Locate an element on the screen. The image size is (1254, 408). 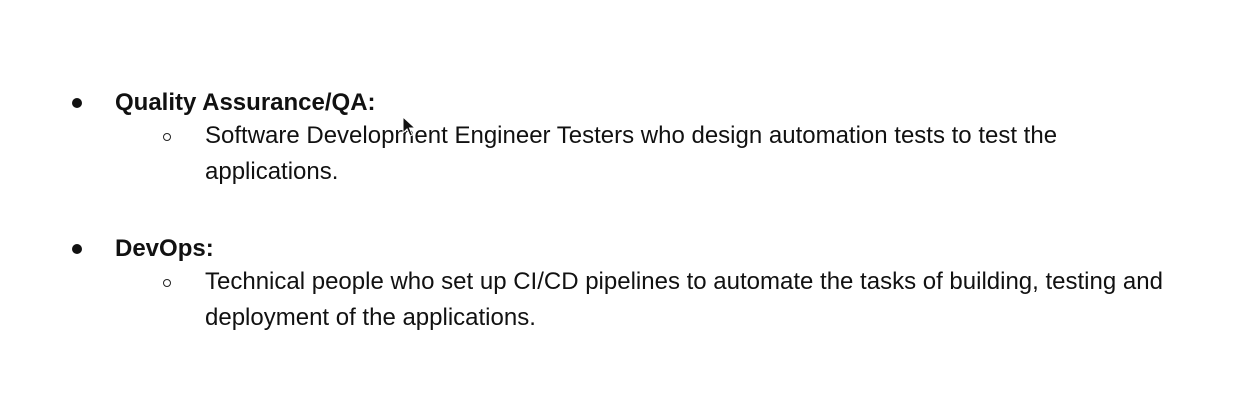
list-item-header: DevOps: is located at coordinates (645, 249).